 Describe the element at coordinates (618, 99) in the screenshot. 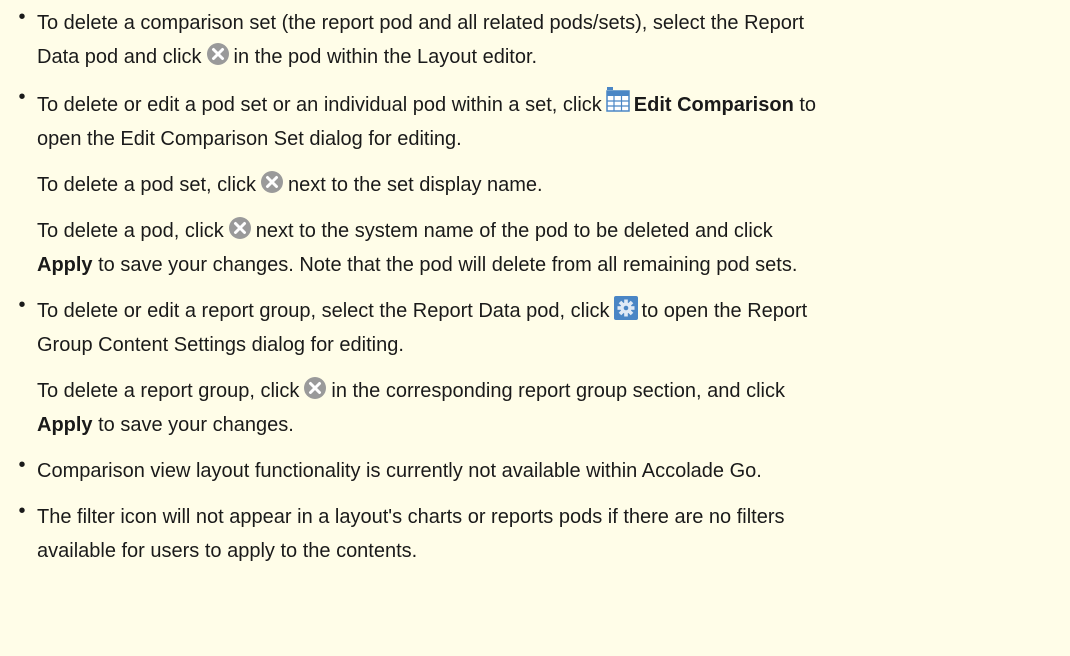

I see `table-grid-icon` at that location.